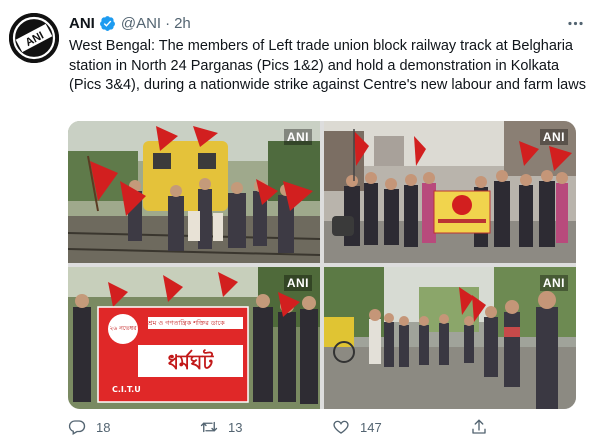 Image resolution: width=604 pixels, height=448 pixels. I want to click on retweet-count: 13, so click(235, 427).